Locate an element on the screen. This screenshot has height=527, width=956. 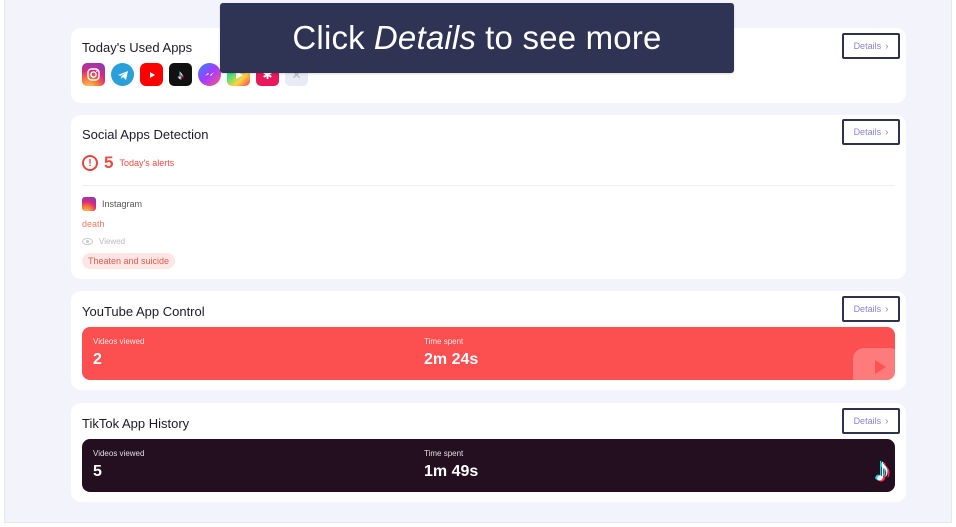
alert-keyword: death is located at coordinates (93, 224).